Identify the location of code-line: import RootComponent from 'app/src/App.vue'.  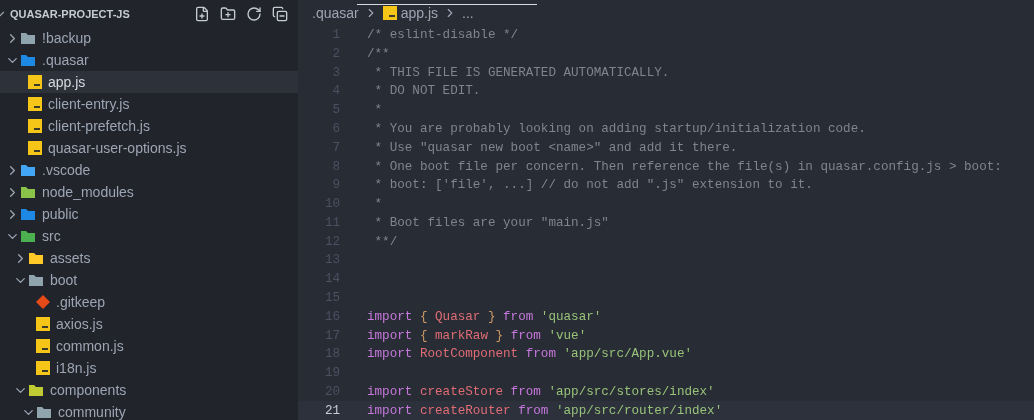
(529, 354).